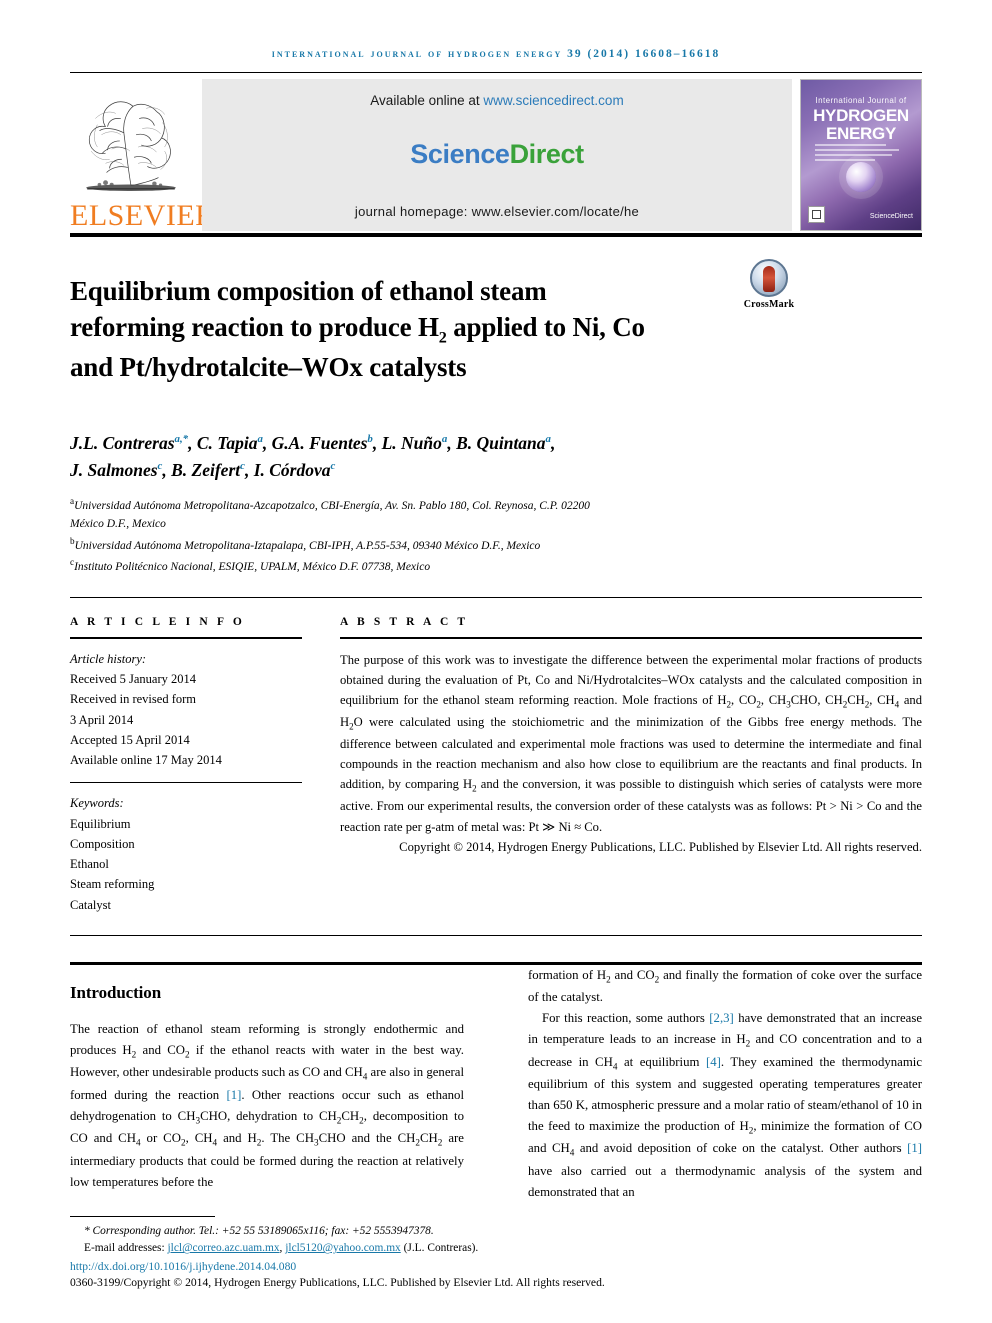  Describe the element at coordinates (496, 235) in the screenshot. I see `masthead-bottom-rule` at that location.